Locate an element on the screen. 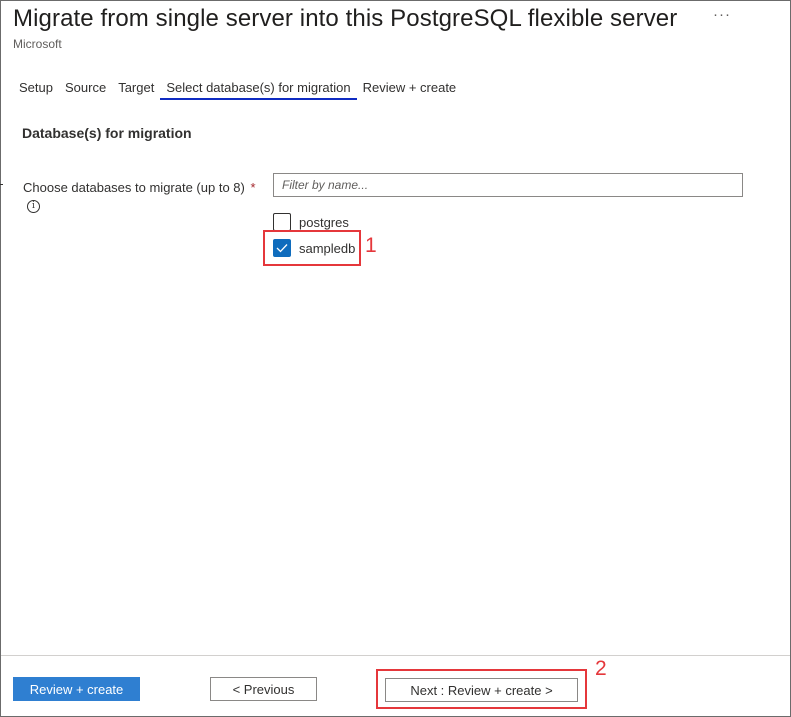  annotation-number-2: 2 is located at coordinates (601, 668).